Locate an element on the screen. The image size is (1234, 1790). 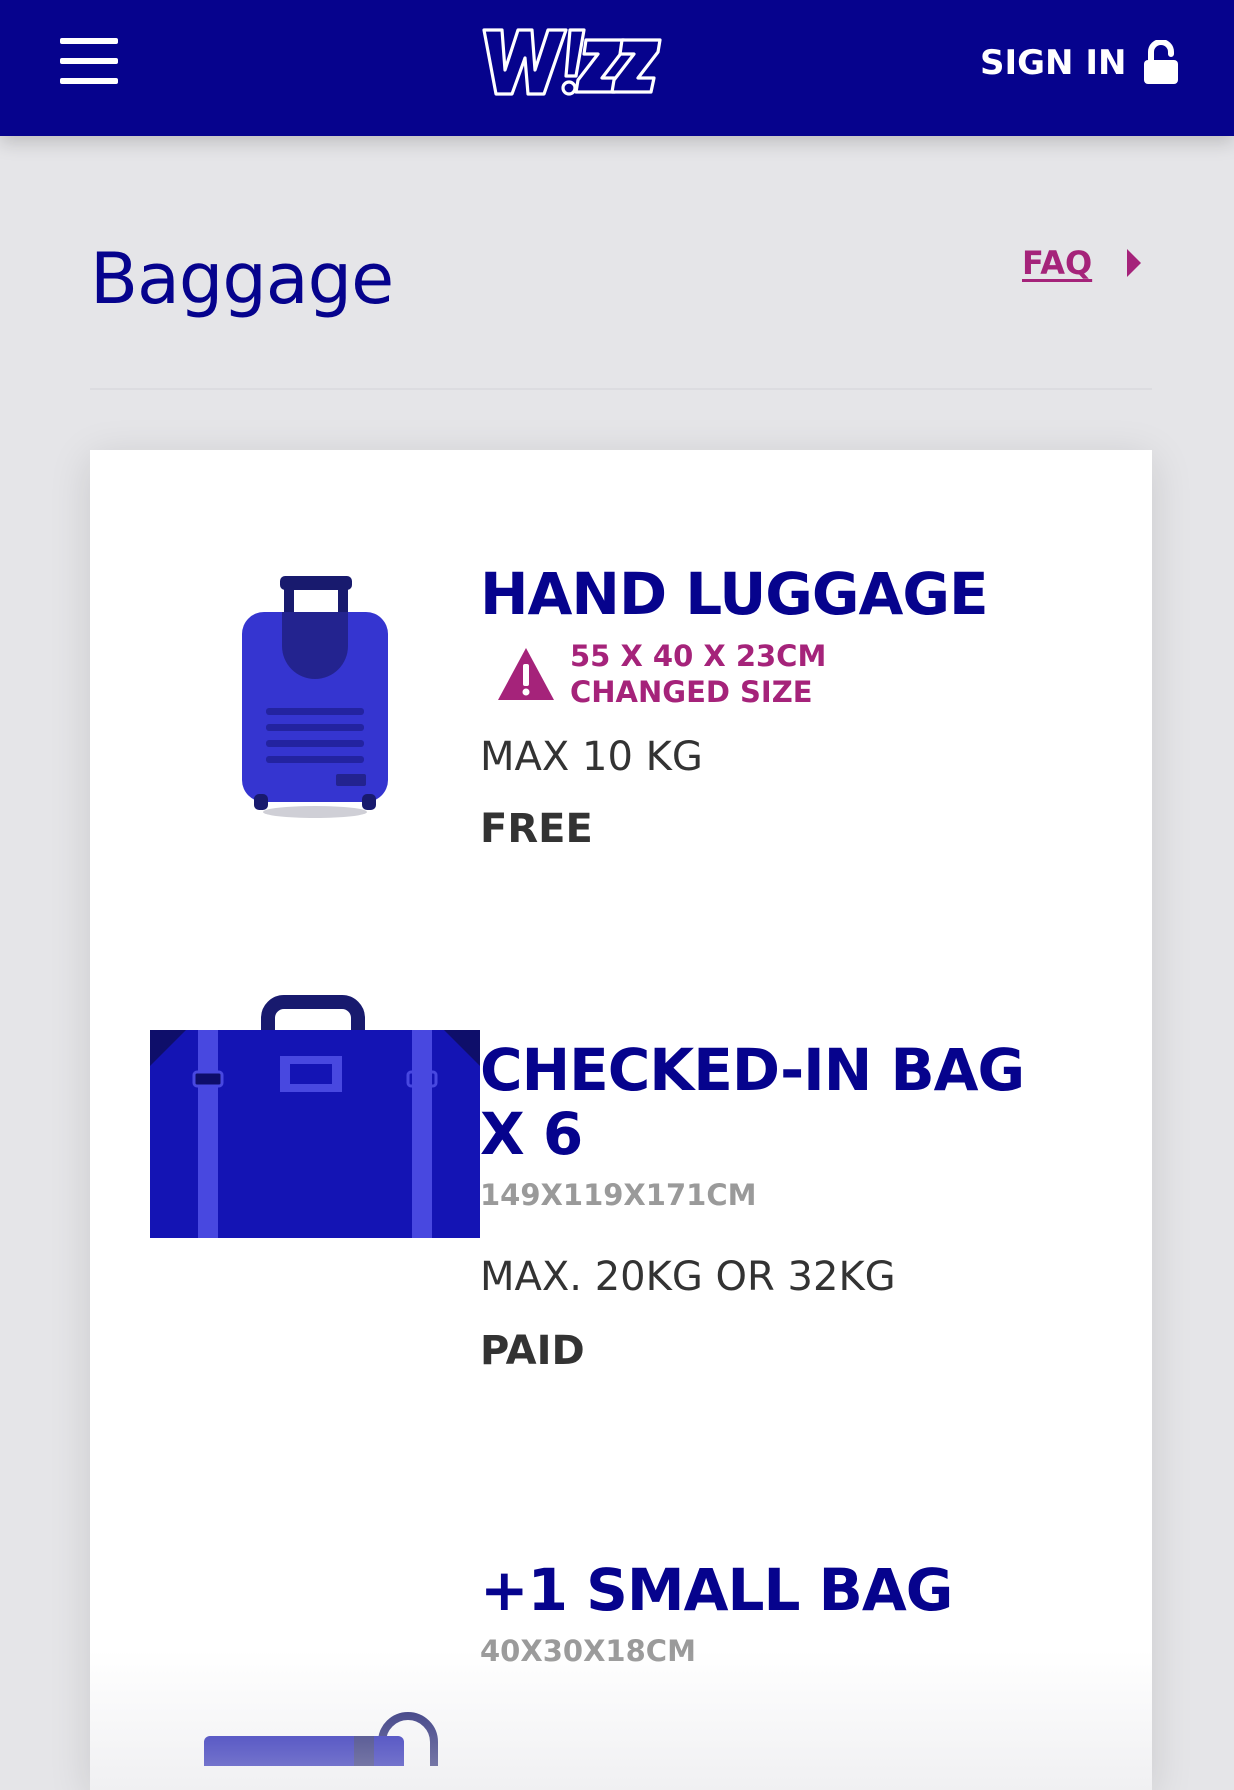
caret-right-icon is located at coordinates (1134, 263).